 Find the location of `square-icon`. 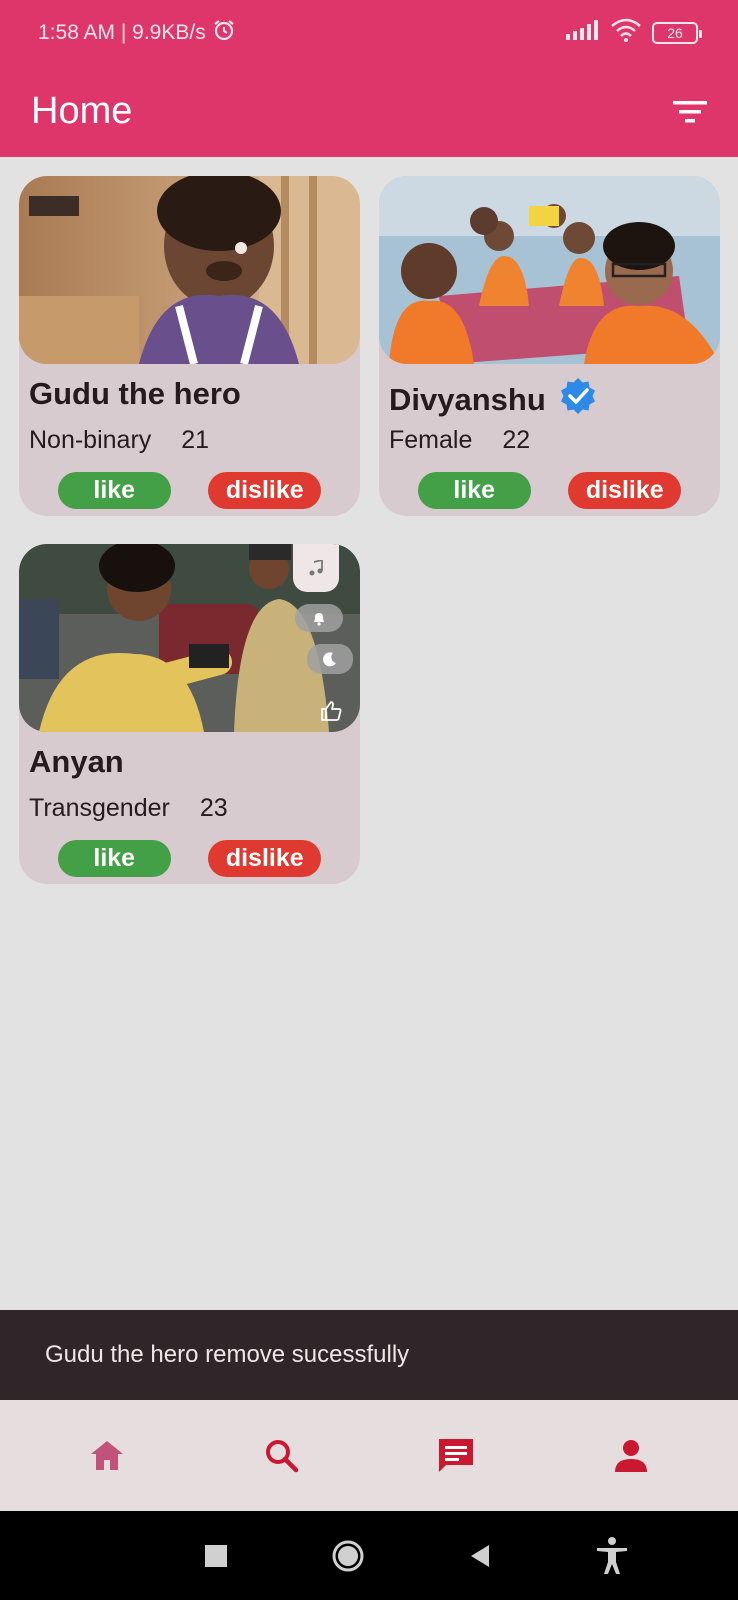

square-icon is located at coordinates (216, 1555).